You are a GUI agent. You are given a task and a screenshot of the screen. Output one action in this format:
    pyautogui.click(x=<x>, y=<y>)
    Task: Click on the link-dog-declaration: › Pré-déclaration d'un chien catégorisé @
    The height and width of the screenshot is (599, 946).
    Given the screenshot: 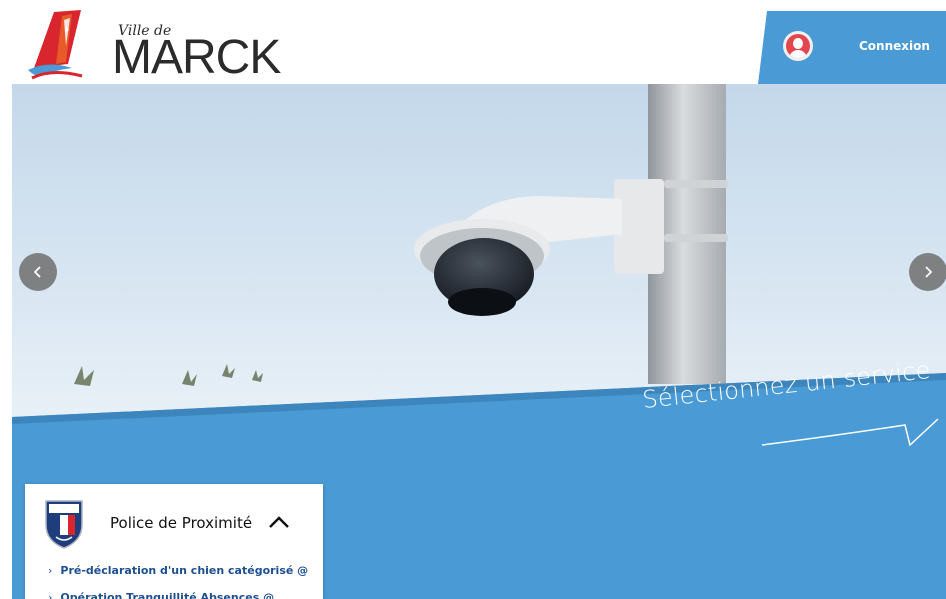 What is the action you would take?
    pyautogui.click(x=178, y=570)
    